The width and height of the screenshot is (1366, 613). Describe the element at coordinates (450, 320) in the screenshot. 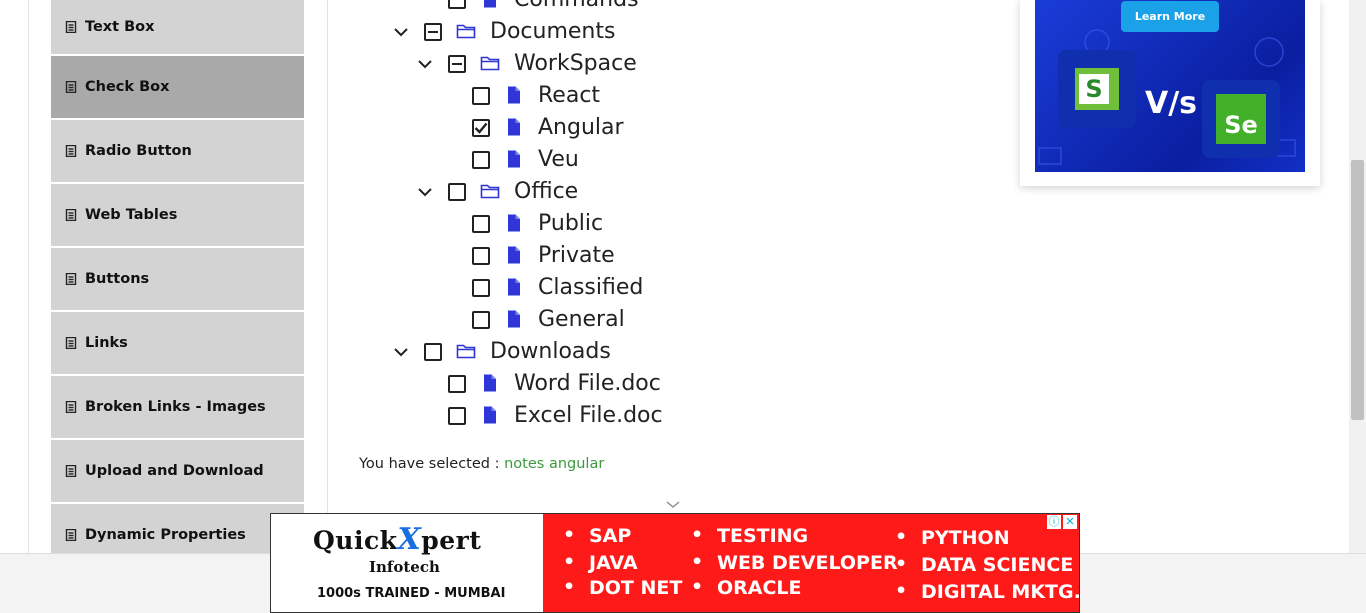

I see `tree-node-general: General` at that location.